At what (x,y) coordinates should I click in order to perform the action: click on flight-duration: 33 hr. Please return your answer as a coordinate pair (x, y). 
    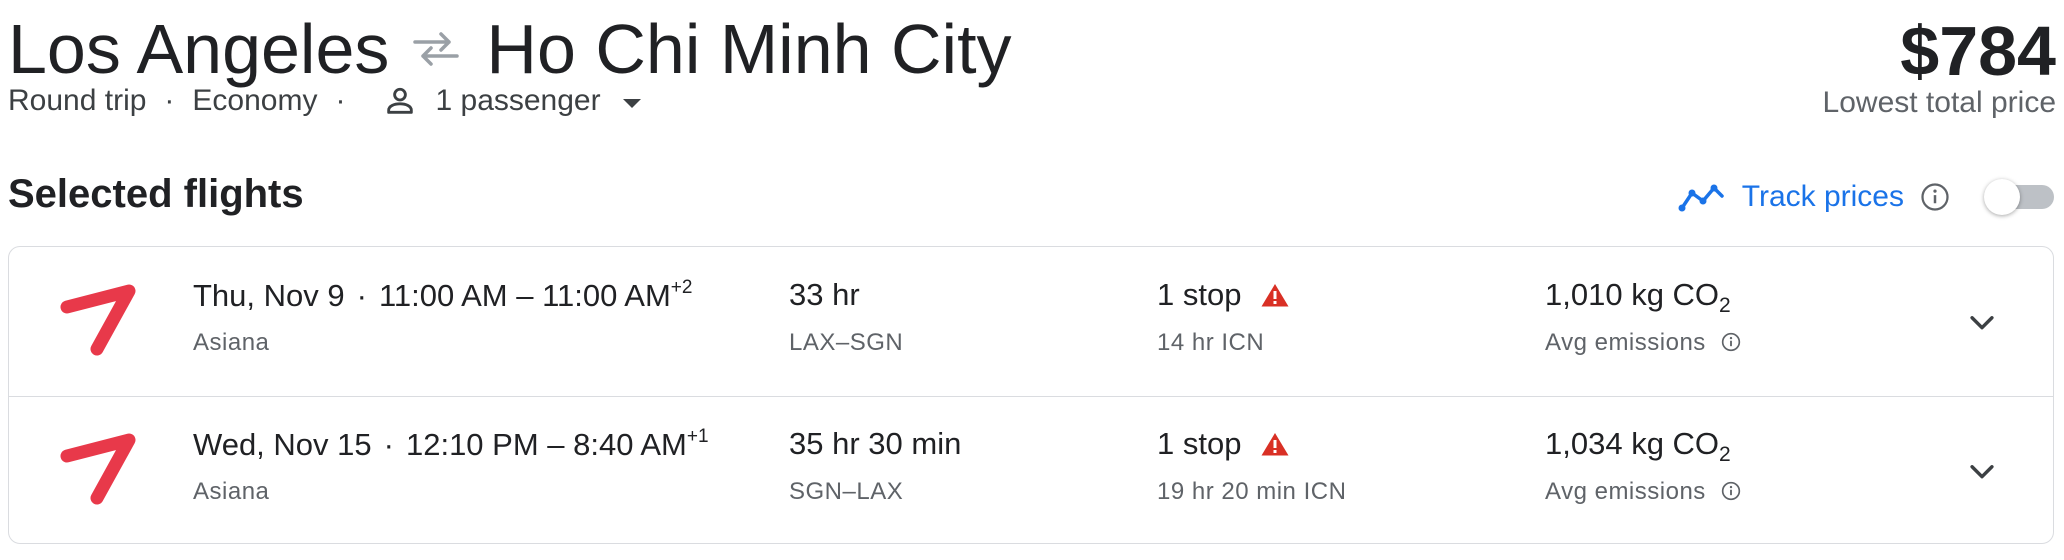
    Looking at the image, I should click on (824, 294).